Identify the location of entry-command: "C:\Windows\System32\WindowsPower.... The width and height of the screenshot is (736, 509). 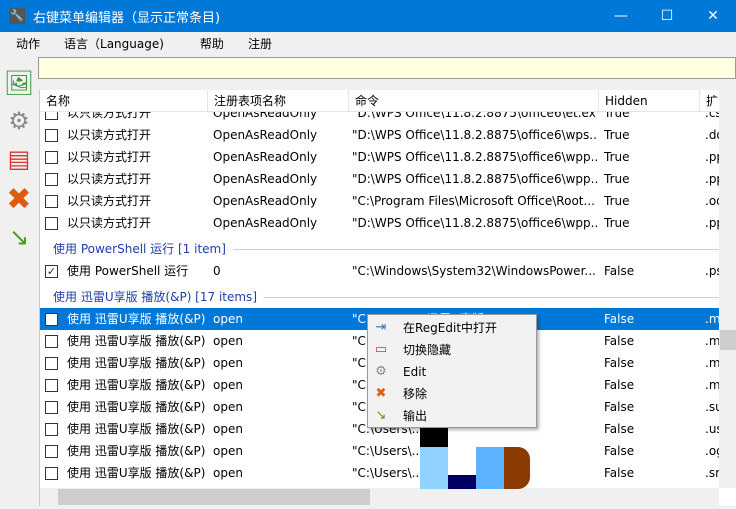
(474, 271).